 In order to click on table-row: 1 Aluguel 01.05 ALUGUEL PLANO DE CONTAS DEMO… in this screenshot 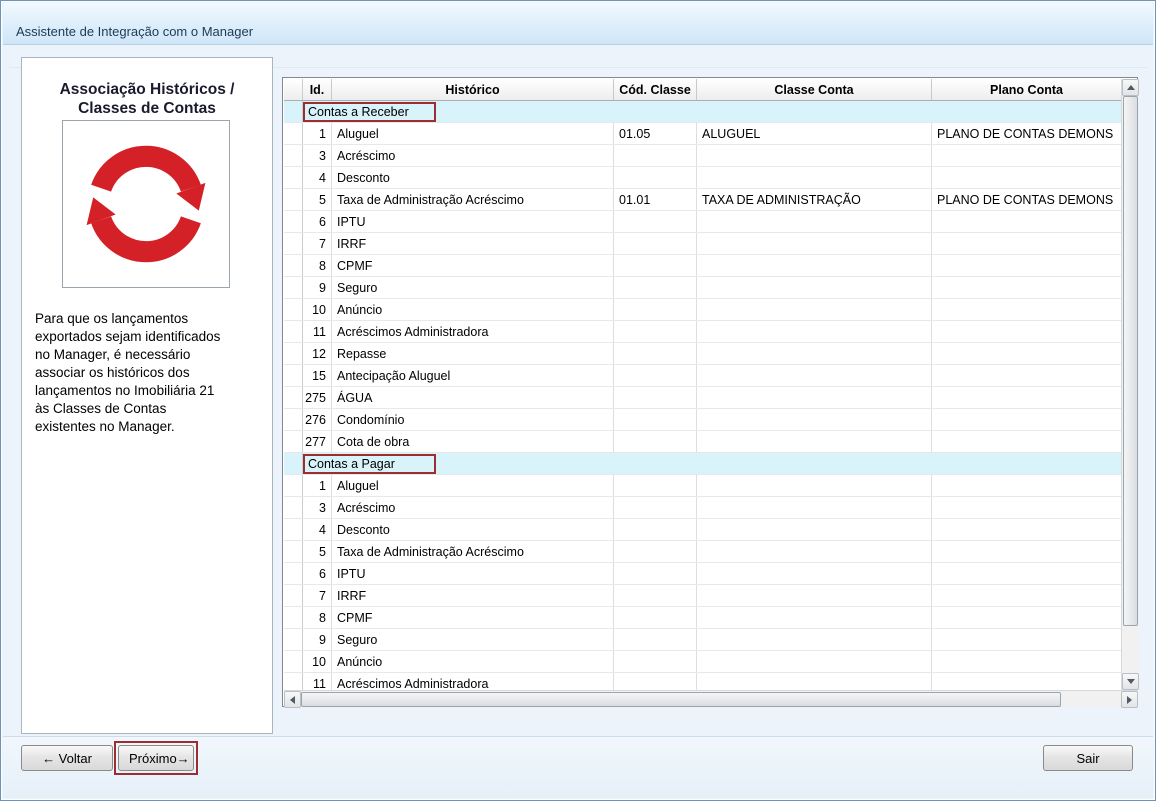, I will do `click(702, 134)`.